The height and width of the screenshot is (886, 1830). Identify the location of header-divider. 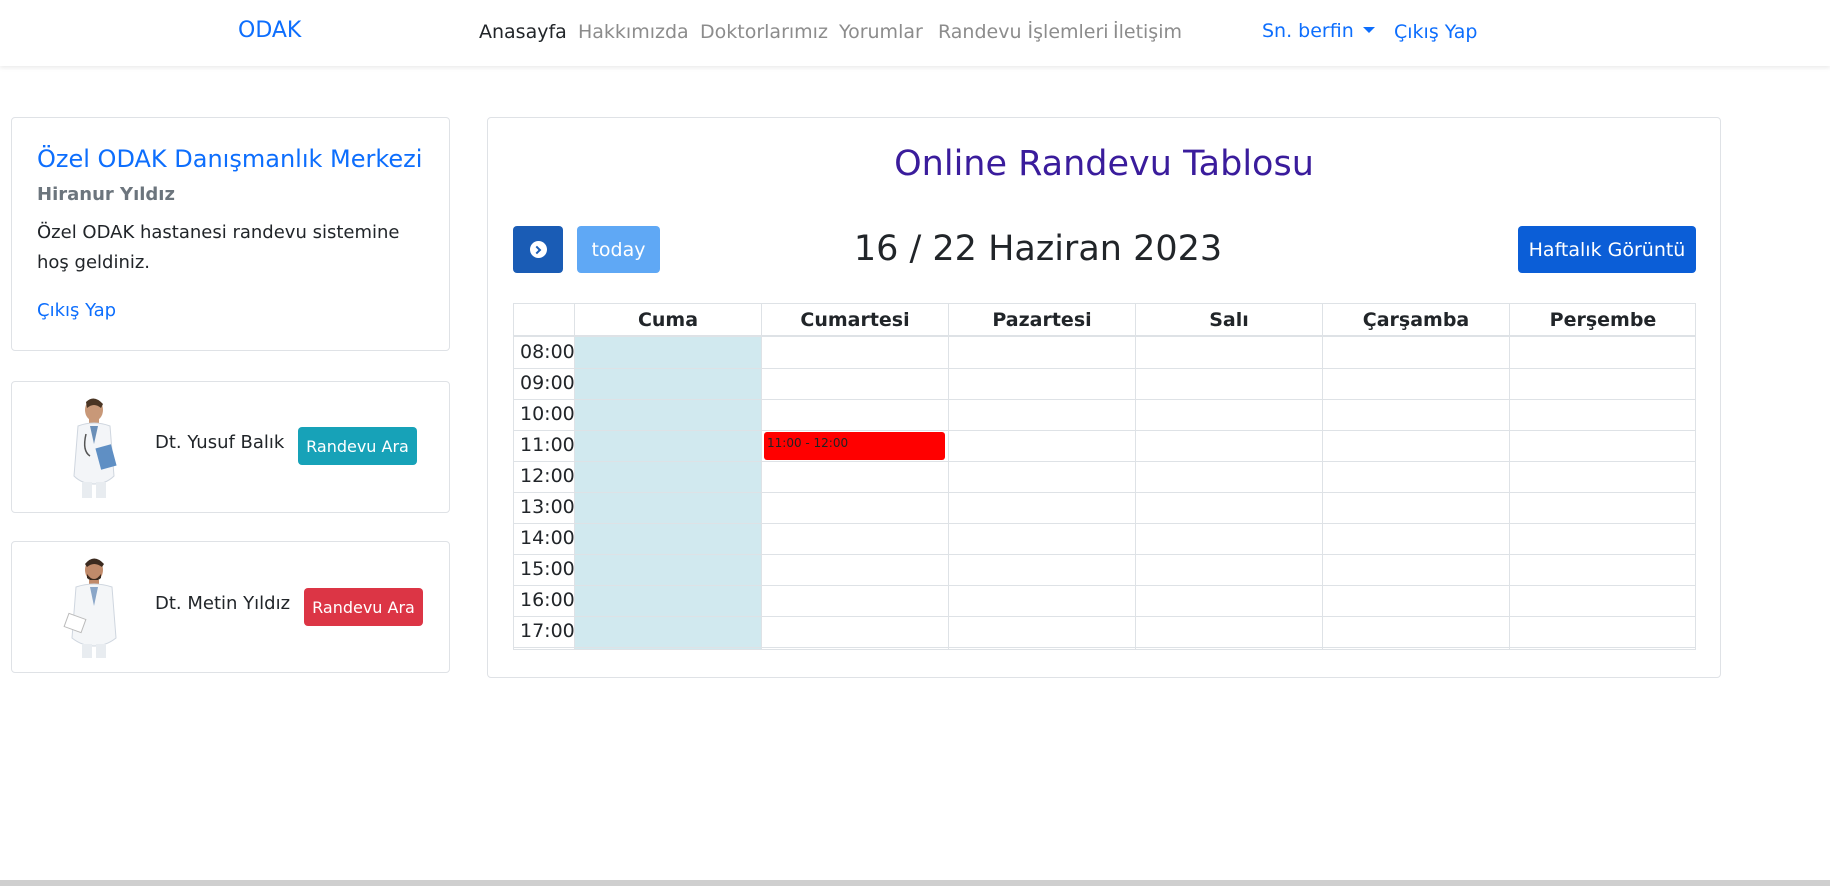
(1104, 336).